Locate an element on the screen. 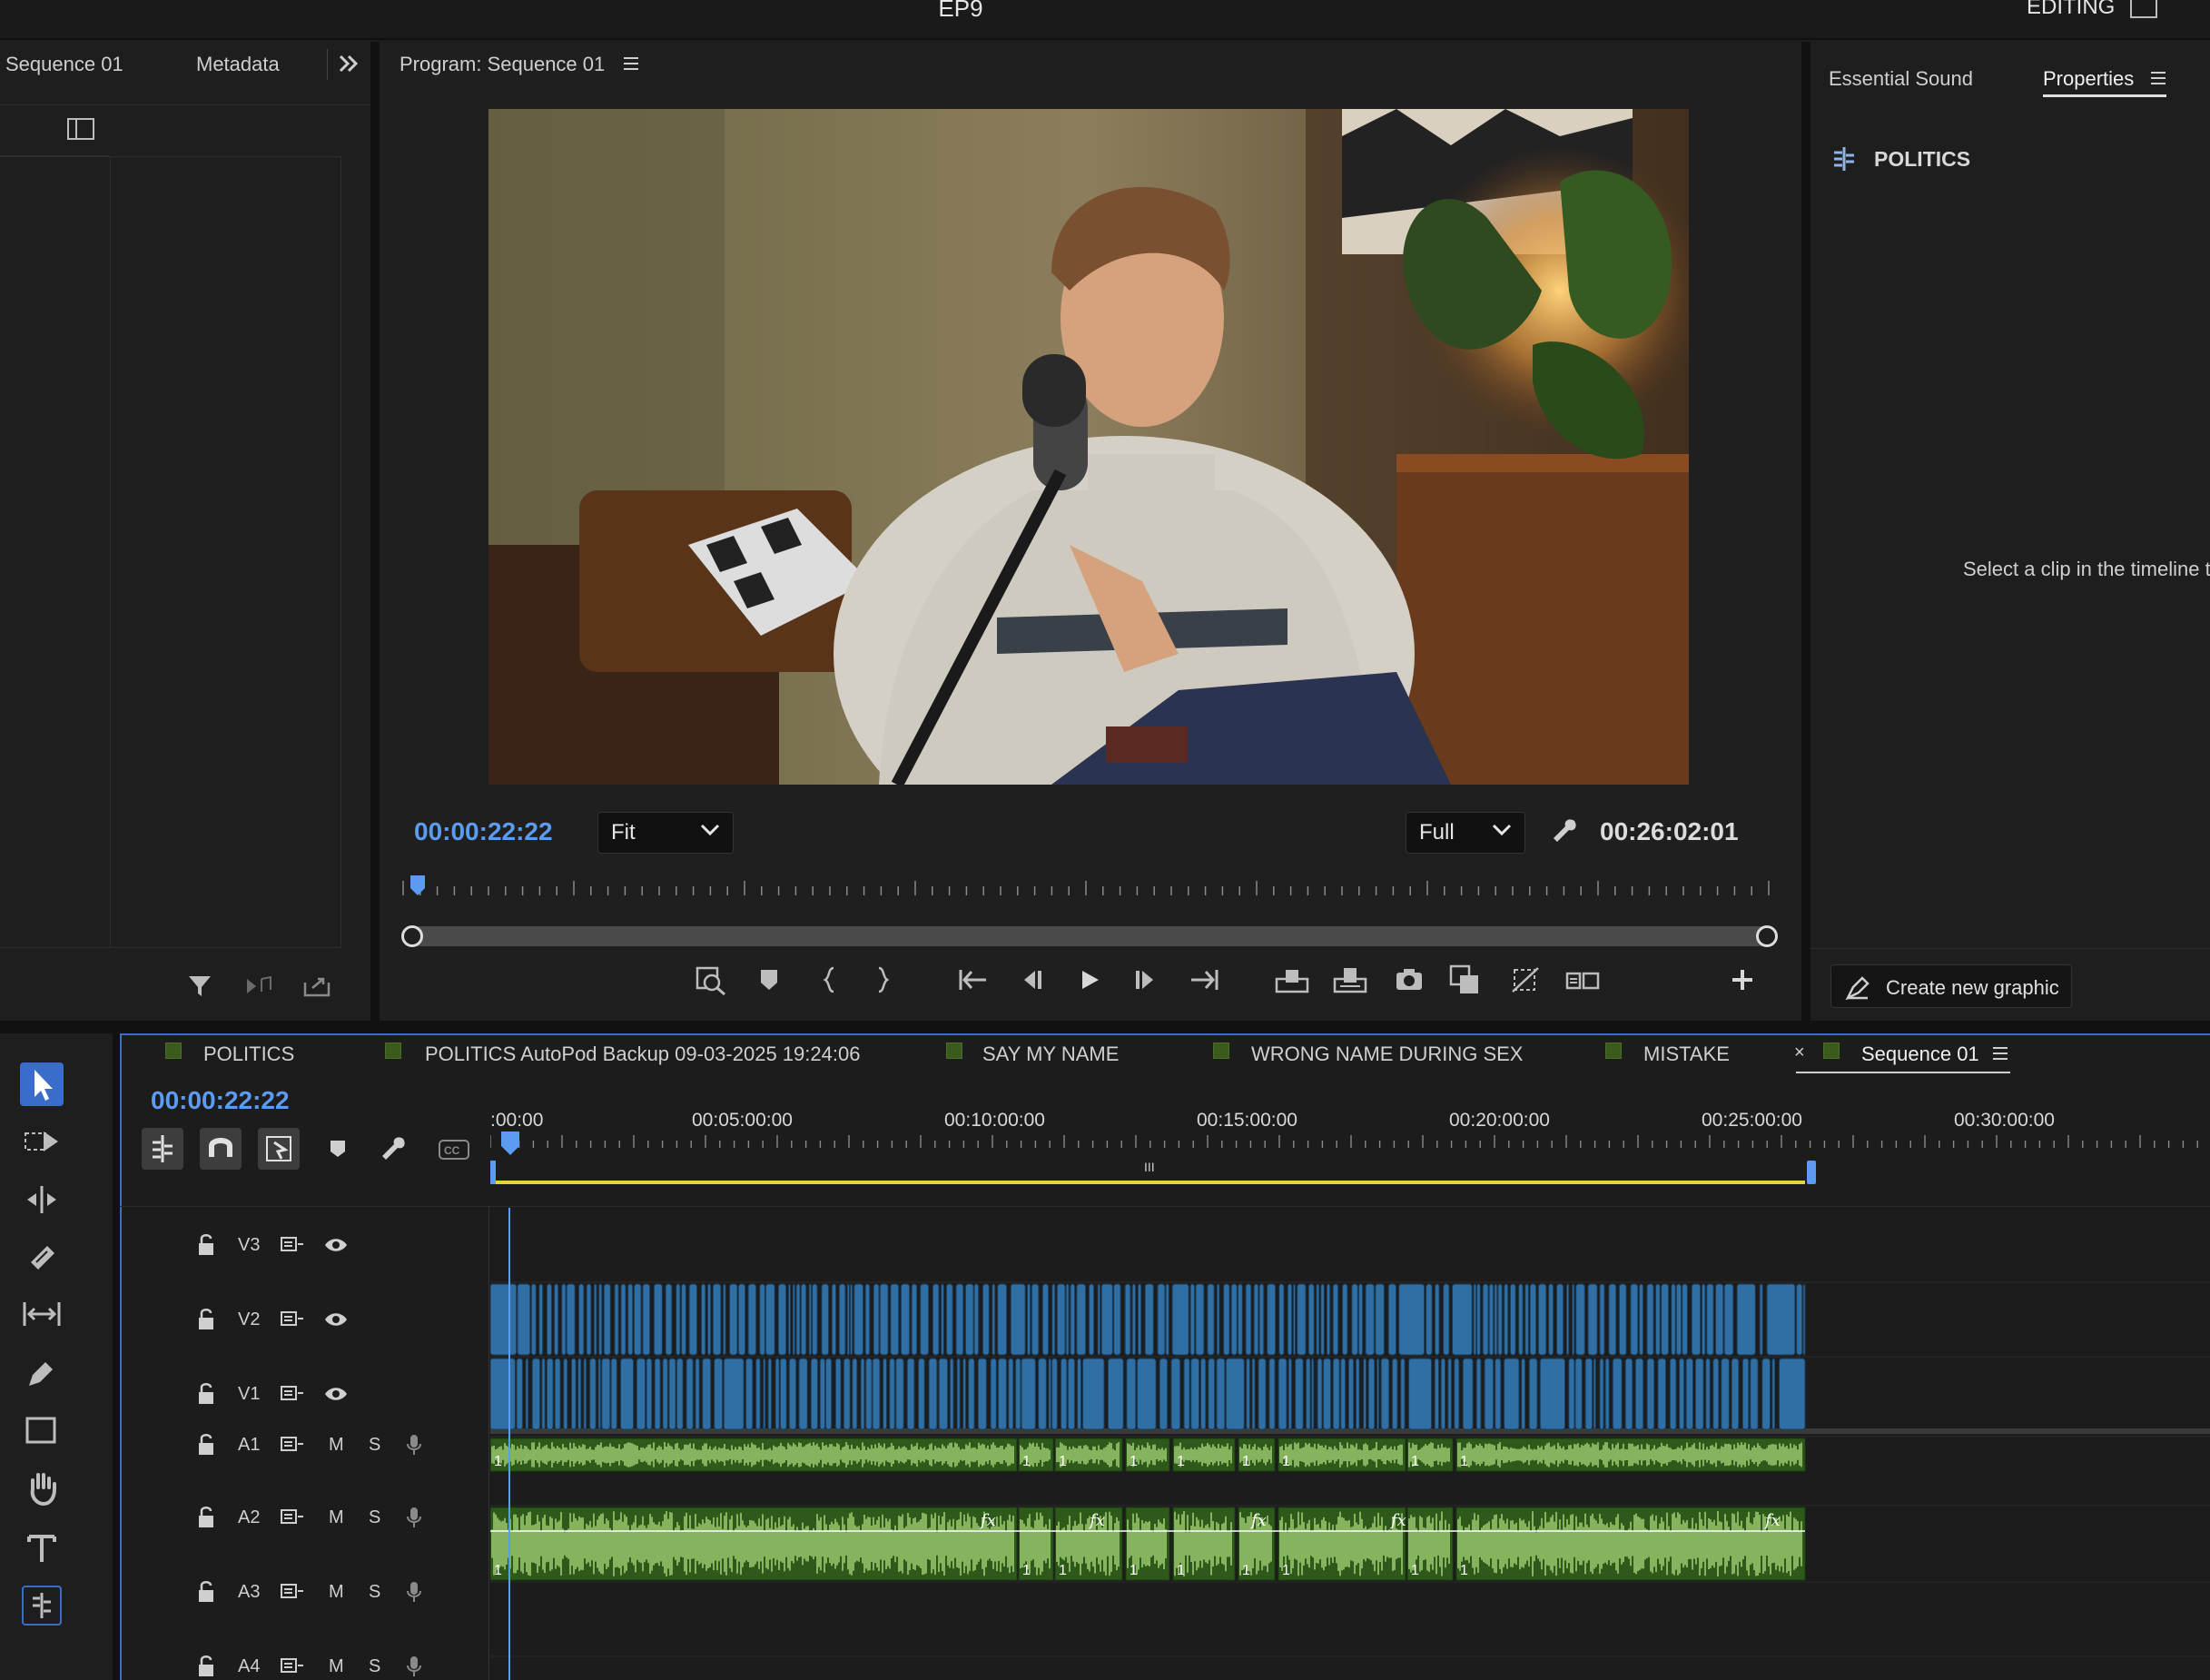 The image size is (2210, 1680). eye-icon is located at coordinates (336, 1319).